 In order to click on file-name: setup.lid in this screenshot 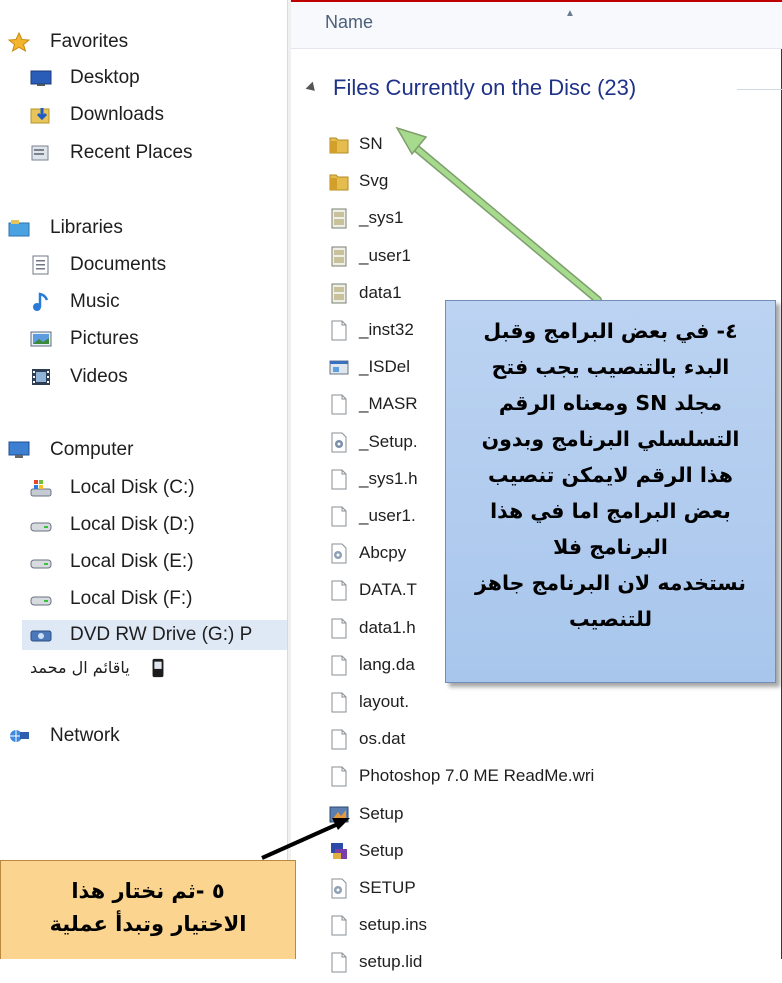, I will do `click(391, 962)`.